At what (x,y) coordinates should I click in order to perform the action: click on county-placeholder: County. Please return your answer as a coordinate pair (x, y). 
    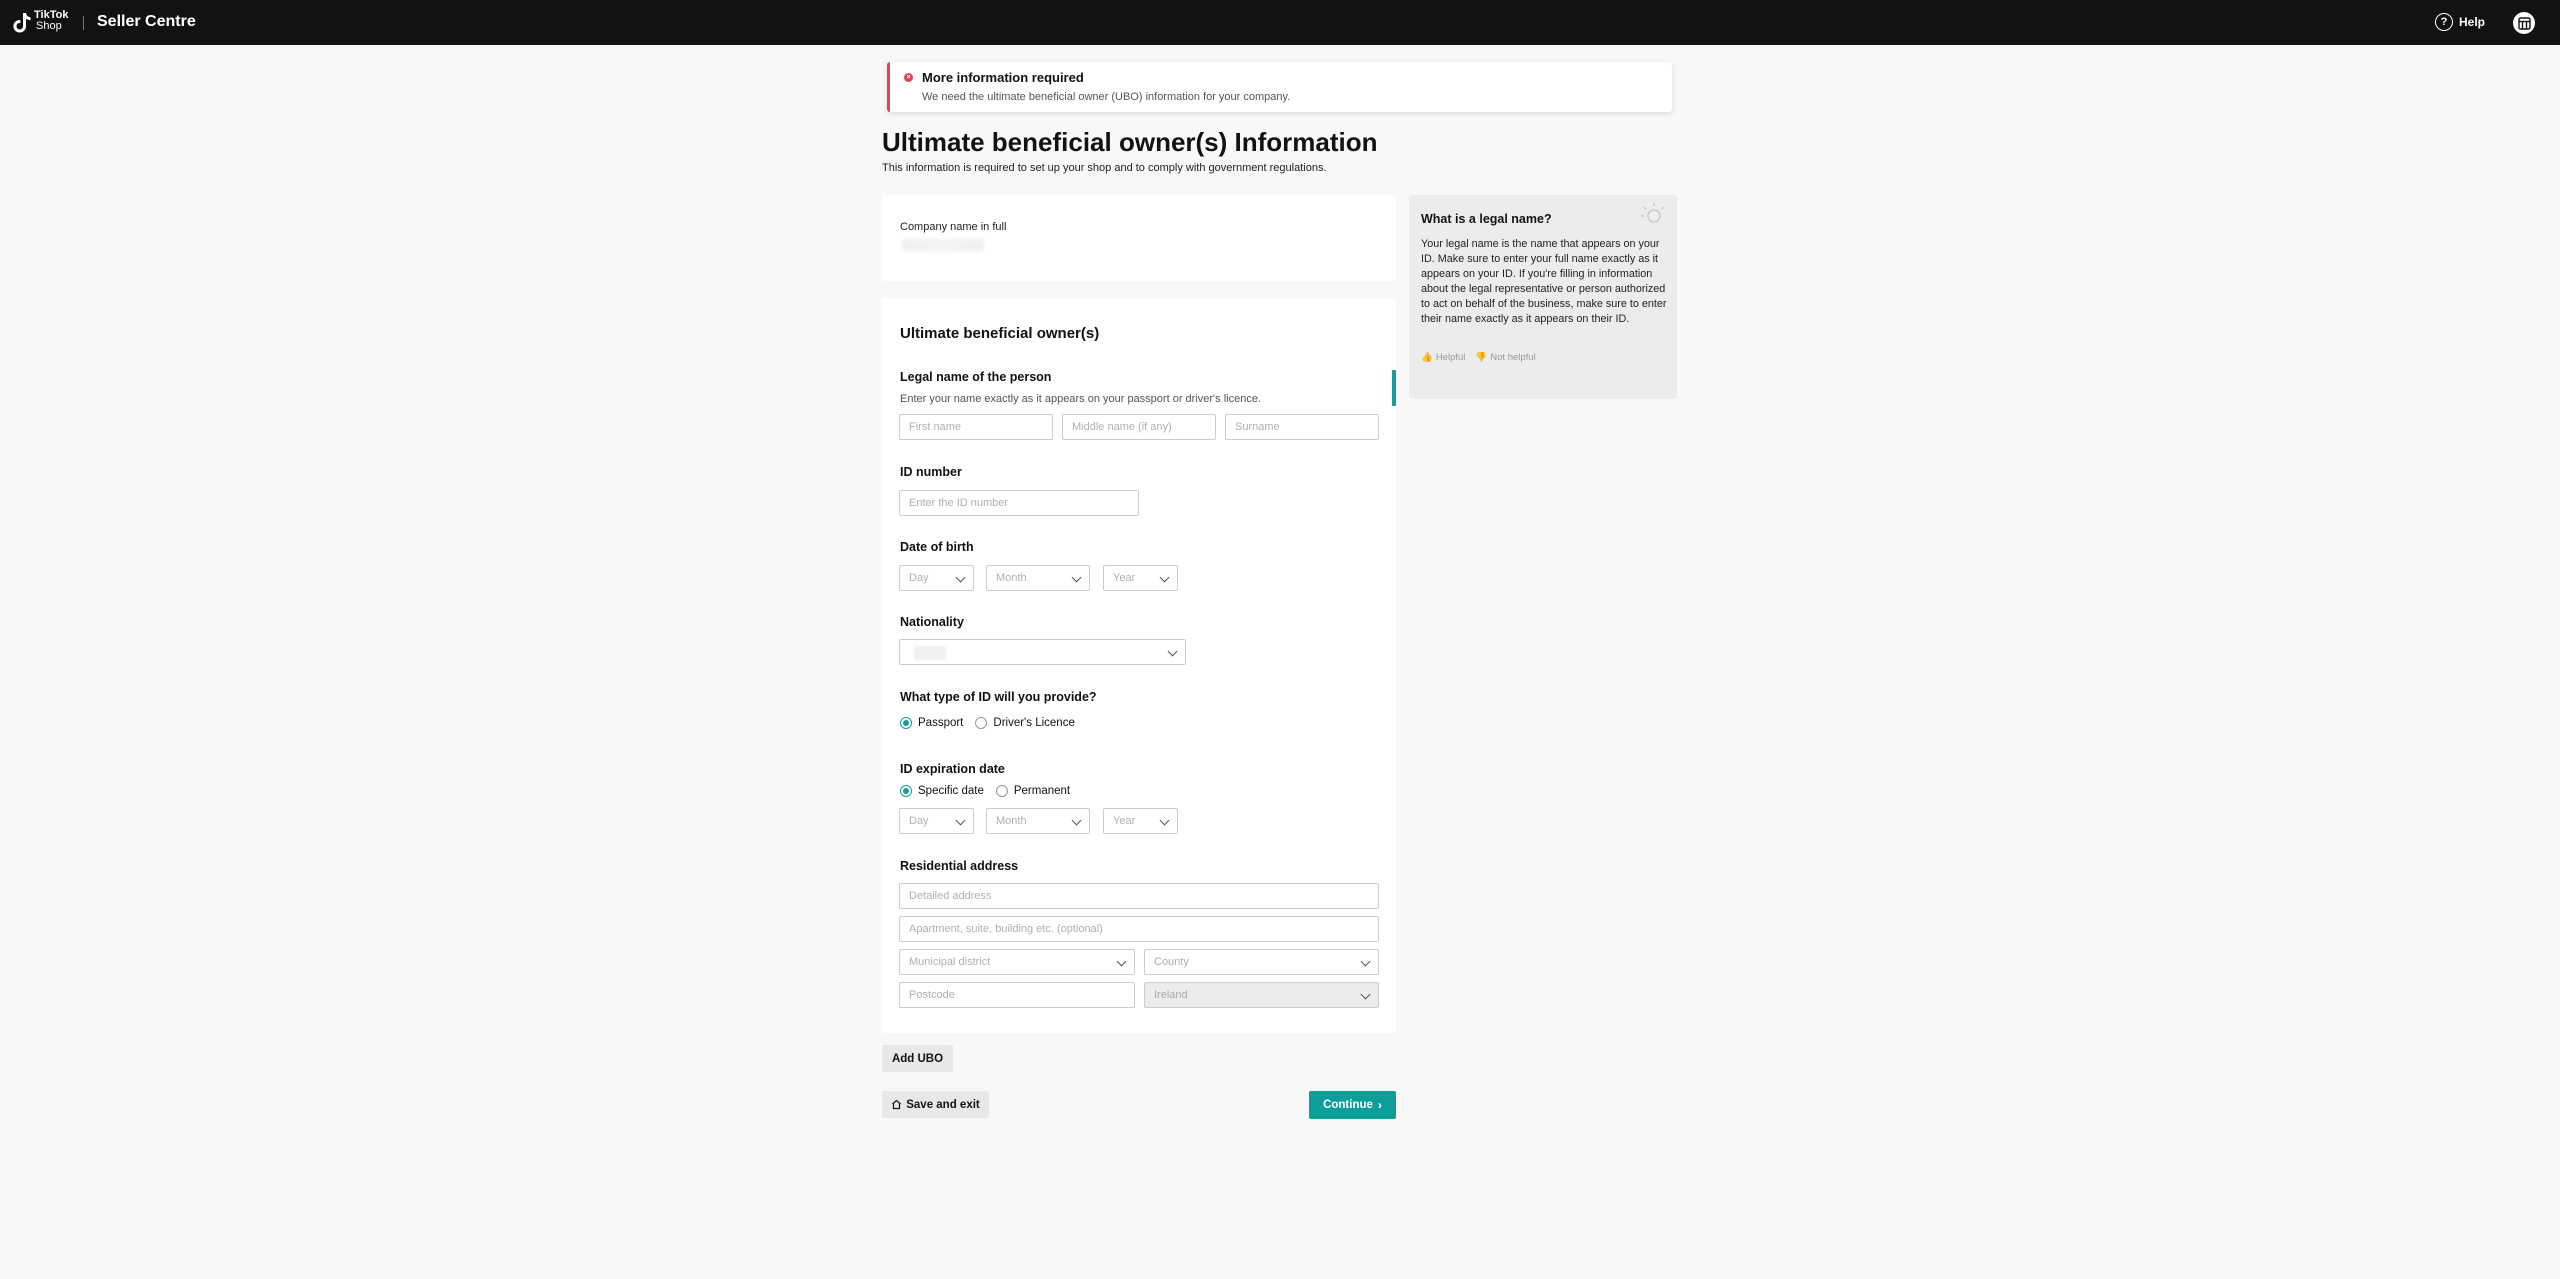
    Looking at the image, I should click on (1171, 962).